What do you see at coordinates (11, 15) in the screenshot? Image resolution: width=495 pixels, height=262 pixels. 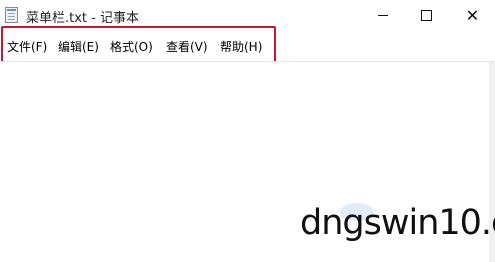 I see `notepad-icon` at bounding box center [11, 15].